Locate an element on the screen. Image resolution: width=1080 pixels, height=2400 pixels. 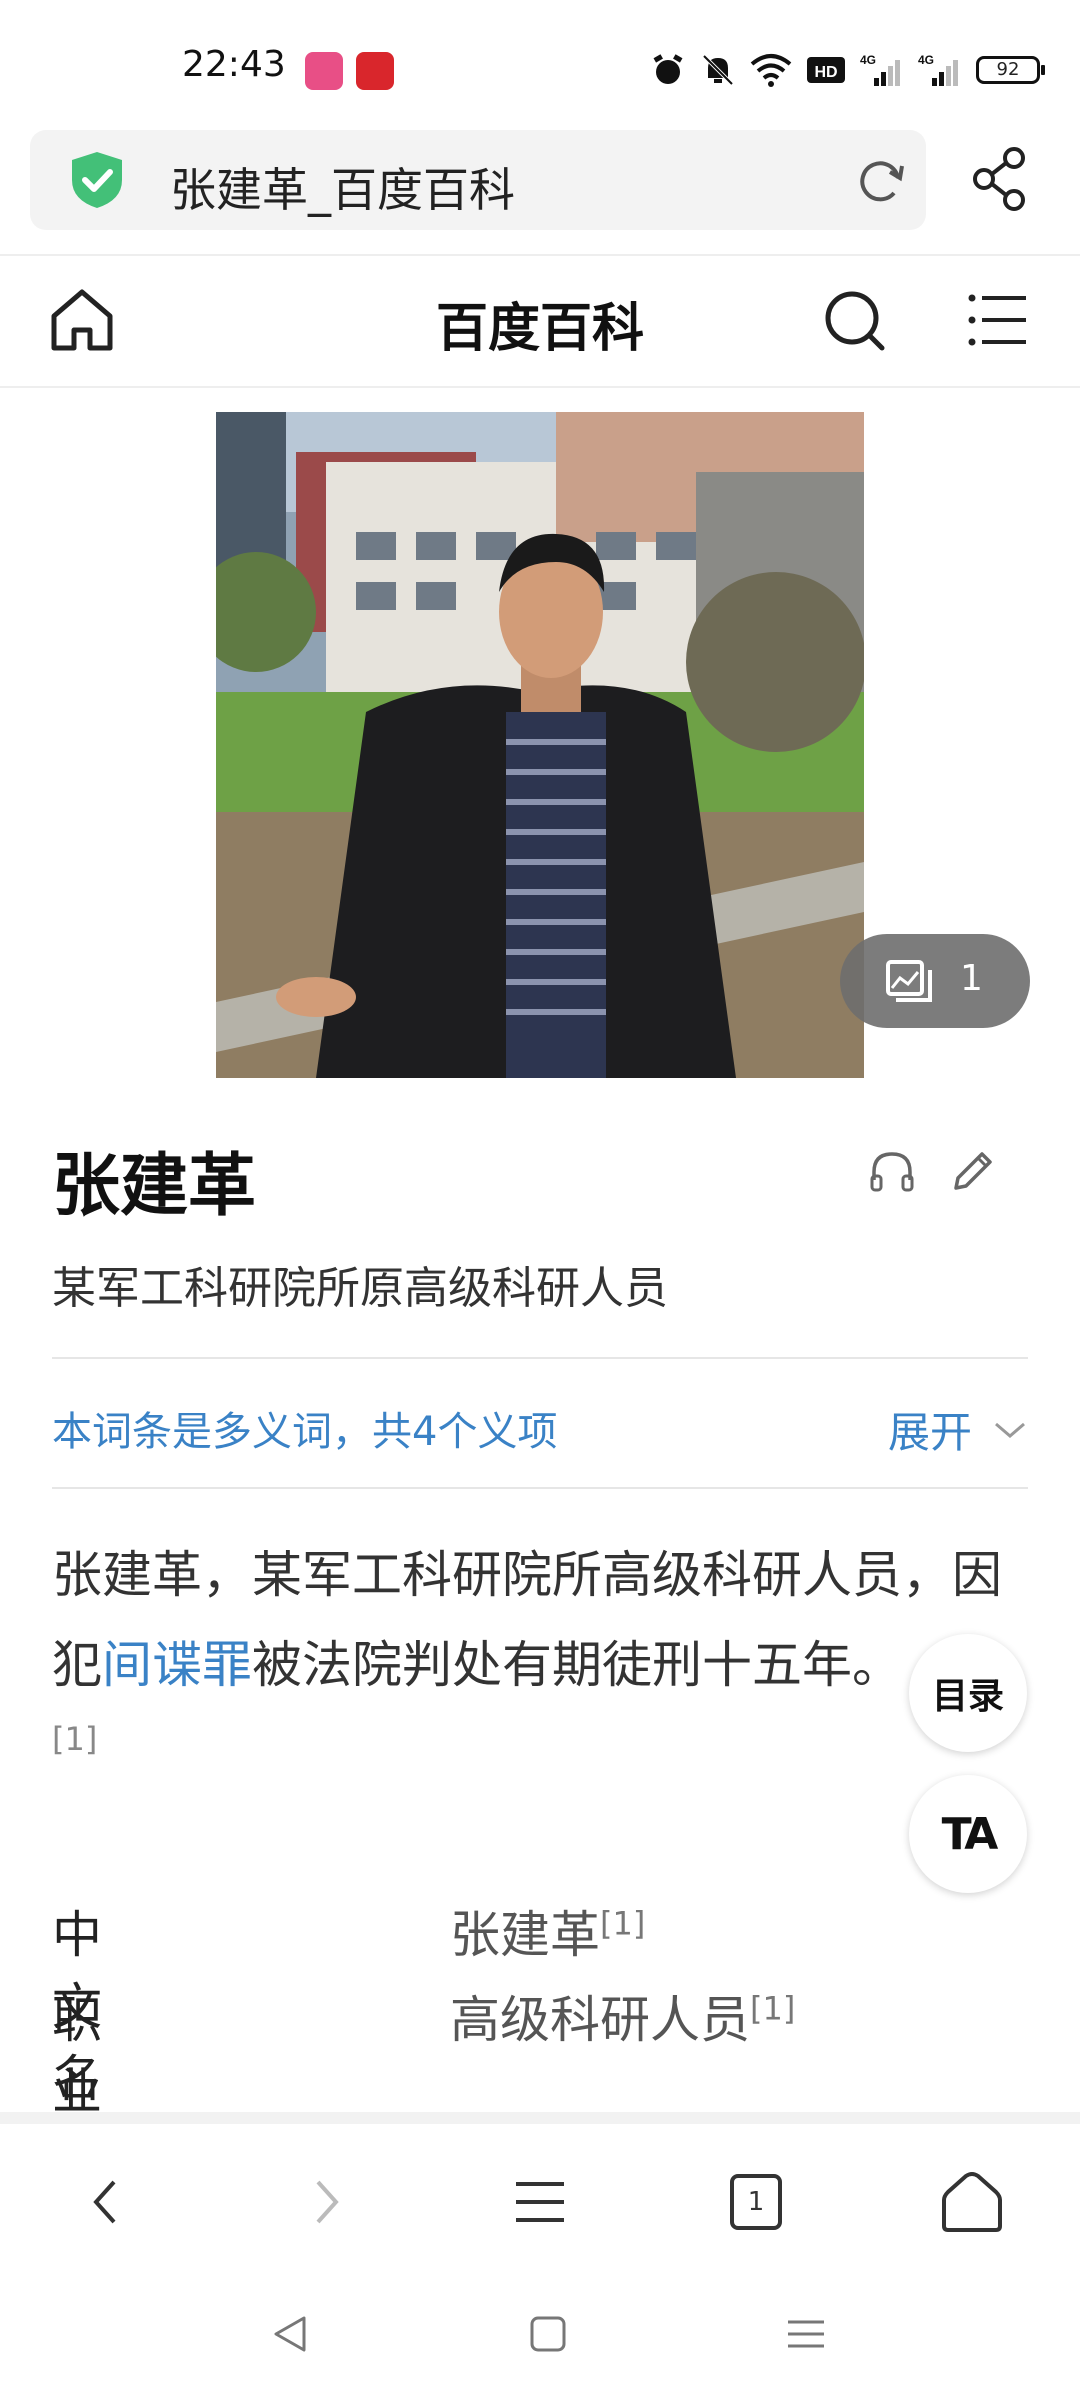
system-navigation-bar is located at coordinates (540, 2332).